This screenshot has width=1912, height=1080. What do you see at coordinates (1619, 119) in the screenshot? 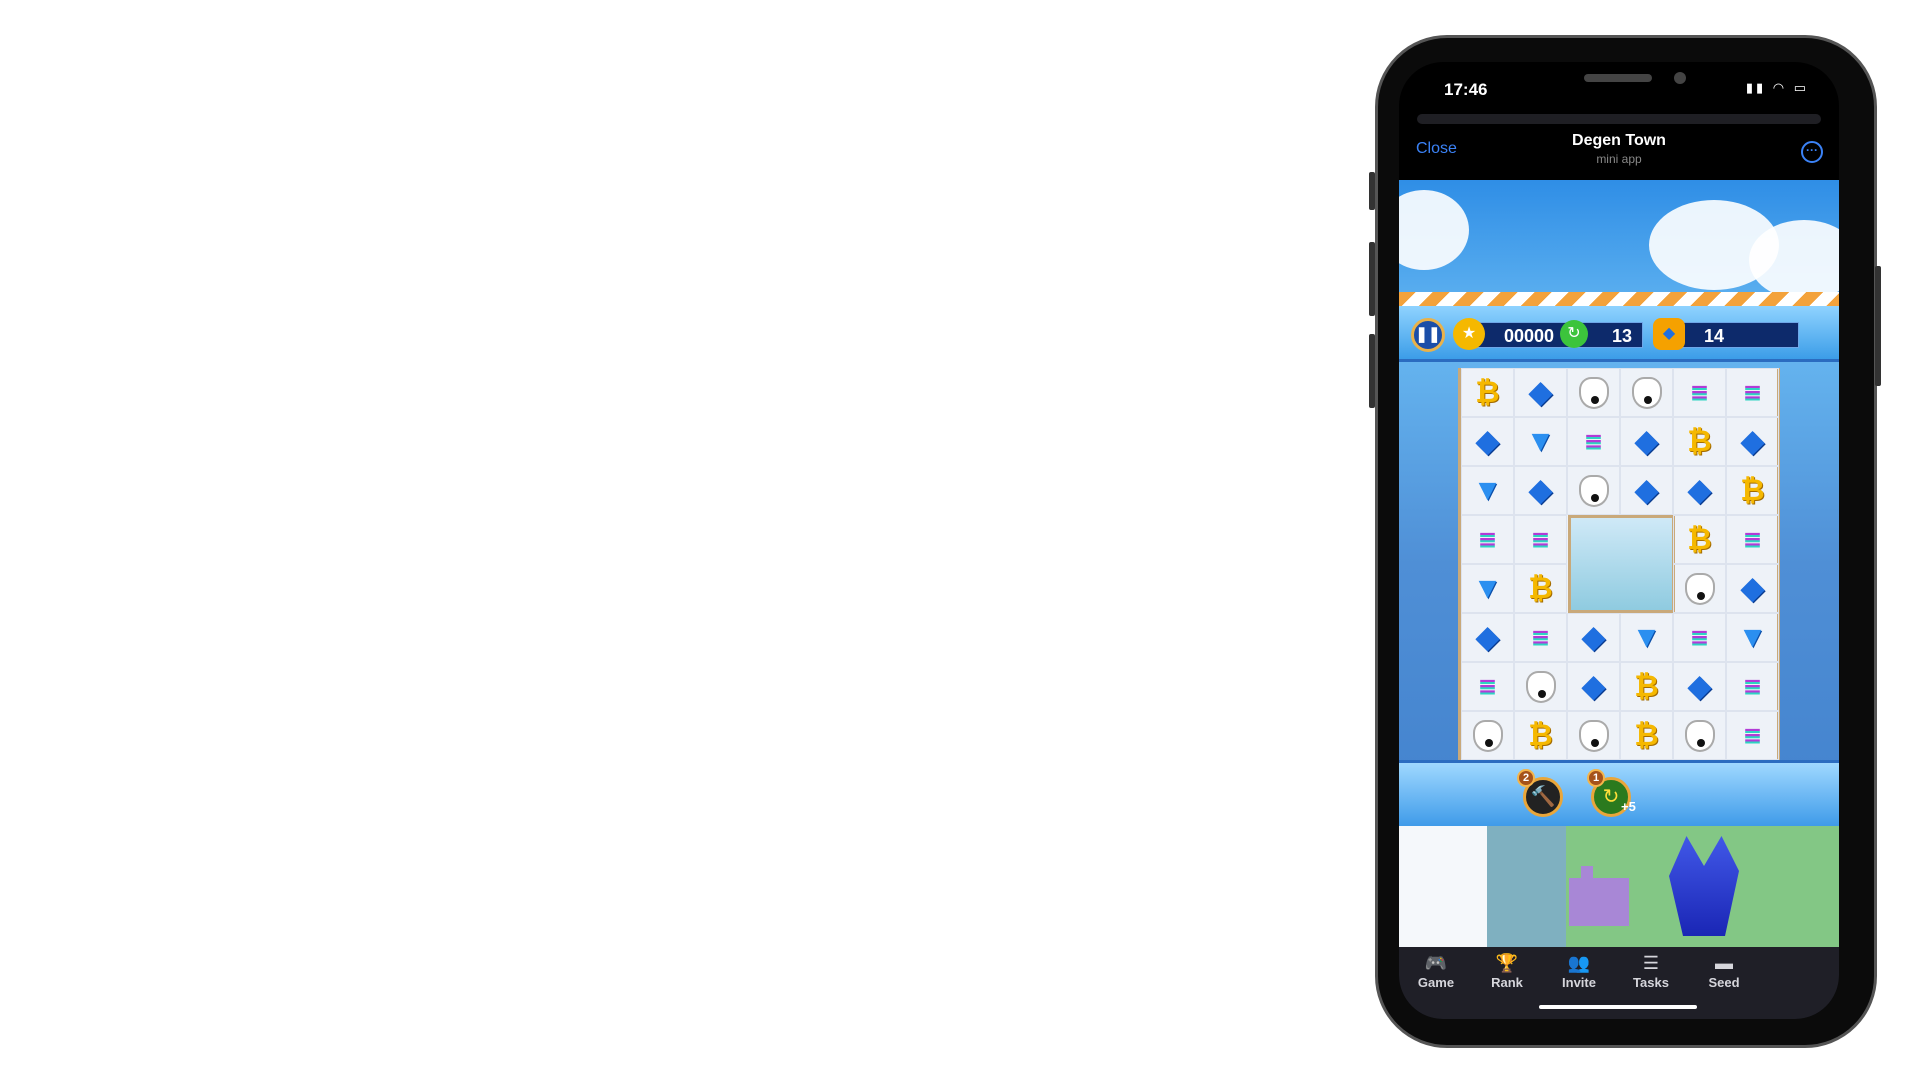
I see `sheet-grabber` at bounding box center [1619, 119].